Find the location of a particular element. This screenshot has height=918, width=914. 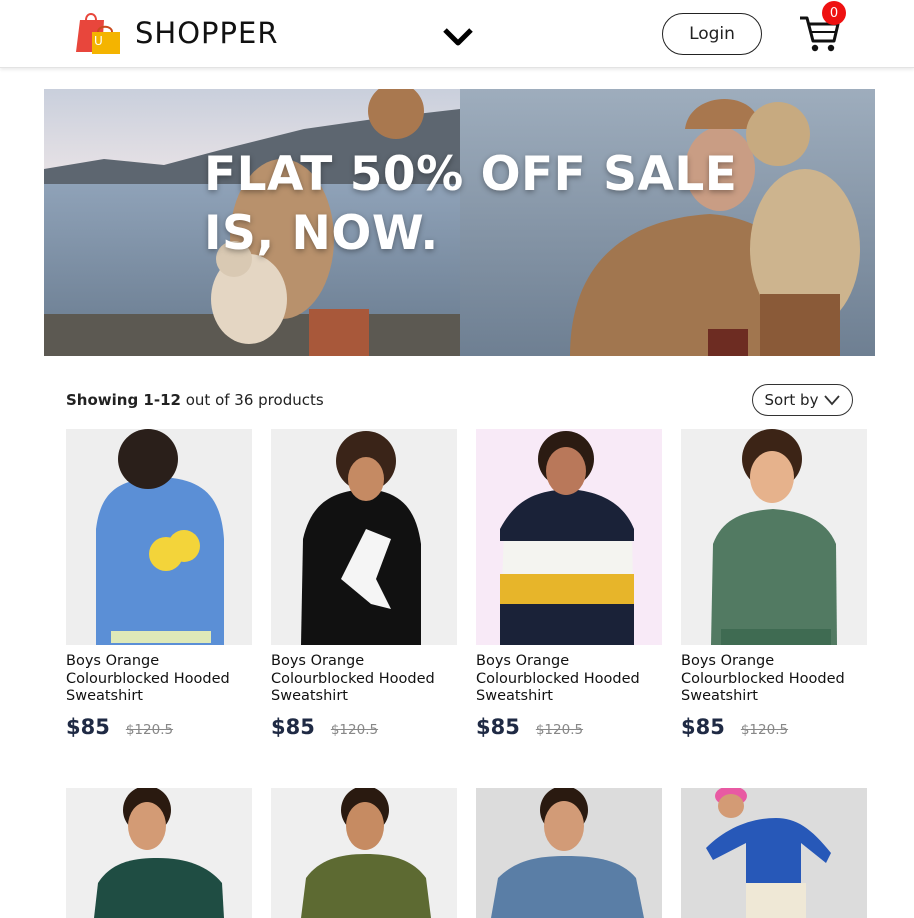

svg-text: U is located at coordinates (98, 41).